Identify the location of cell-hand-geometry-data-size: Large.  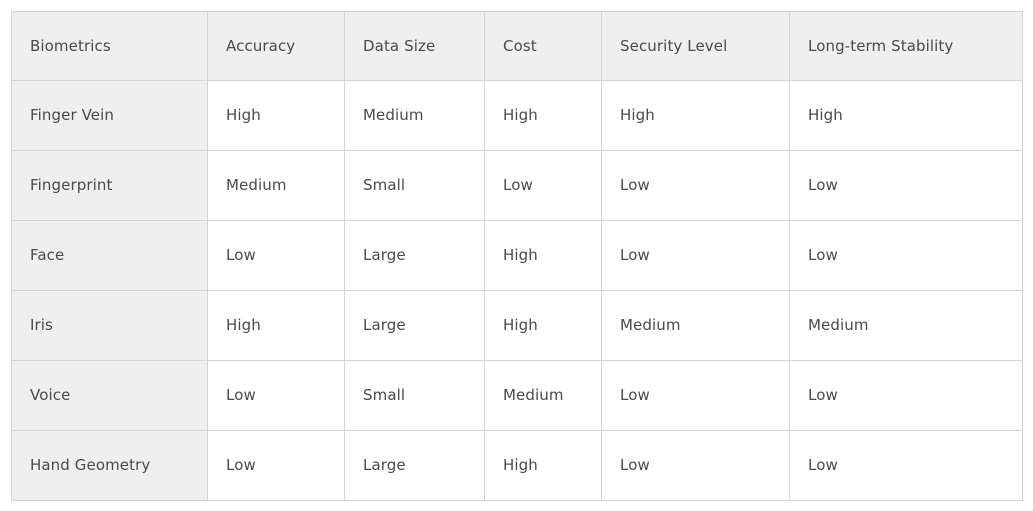
(414, 465).